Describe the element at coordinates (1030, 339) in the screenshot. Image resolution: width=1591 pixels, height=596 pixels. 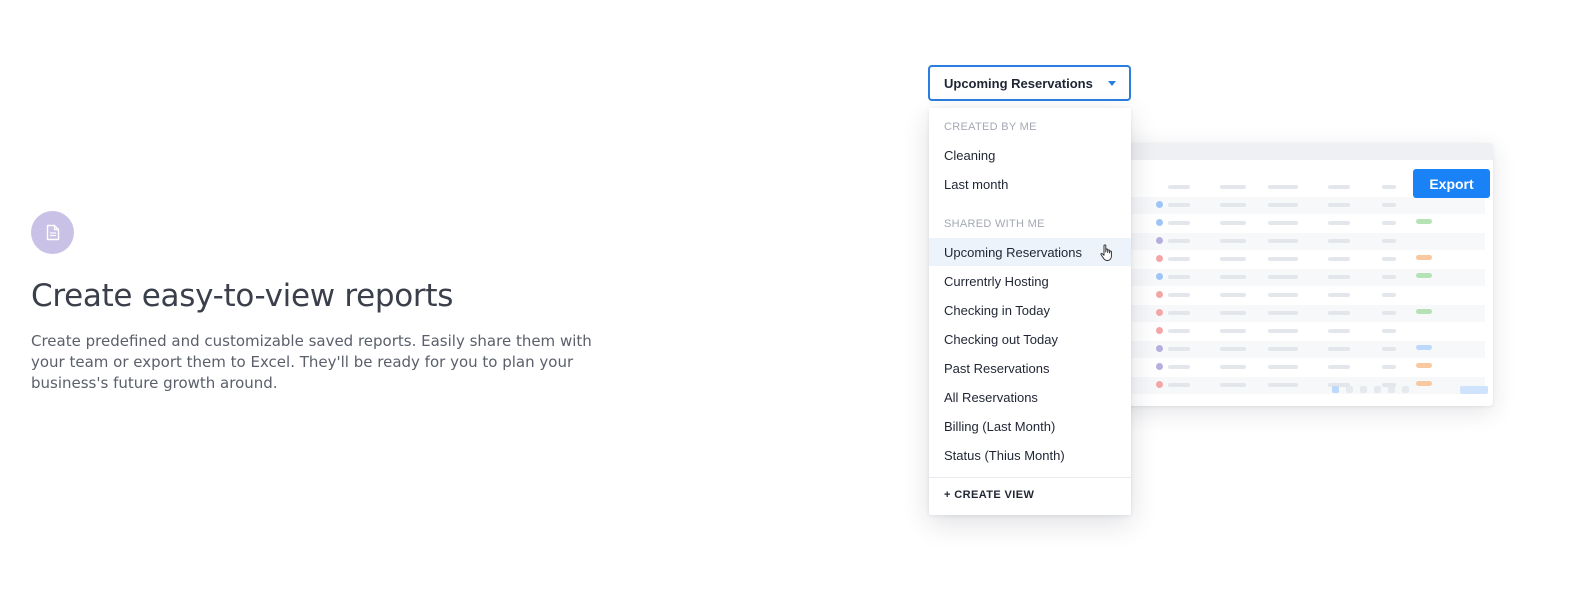
I see `menu-item-checking-out-today: Checking out Today` at that location.